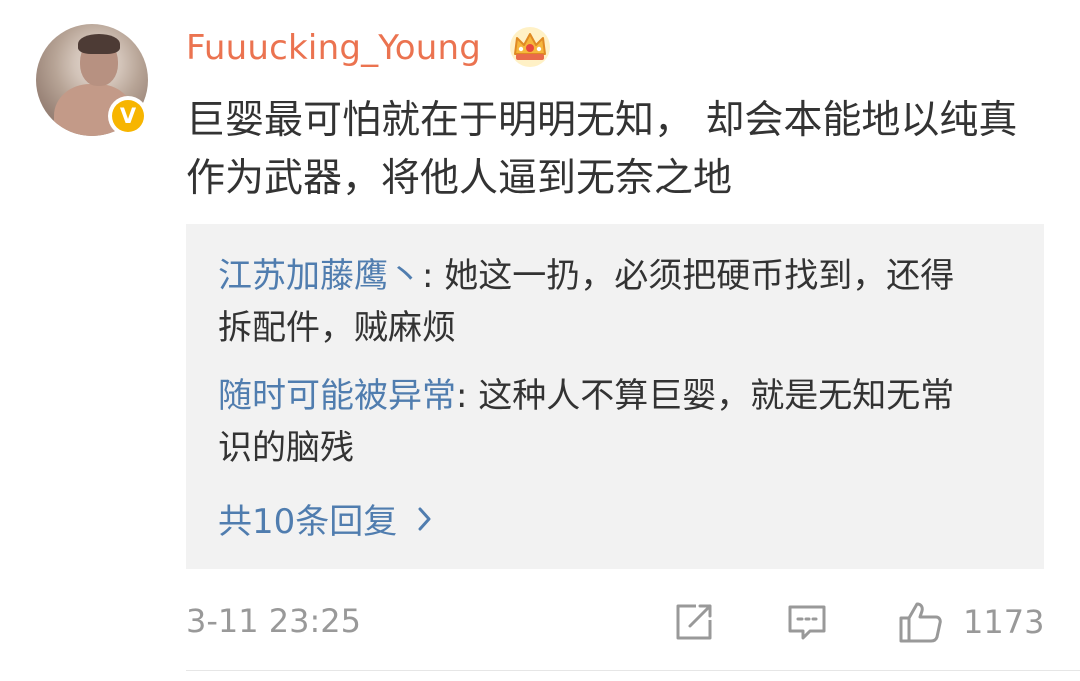 The image size is (1080, 681). Describe the element at coordinates (602, 149) in the screenshot. I see `comment-text: 巨婴最可怕就在于明明无知， 却会本能地以纯真作为武器，将他人逼到无奈之地` at that location.